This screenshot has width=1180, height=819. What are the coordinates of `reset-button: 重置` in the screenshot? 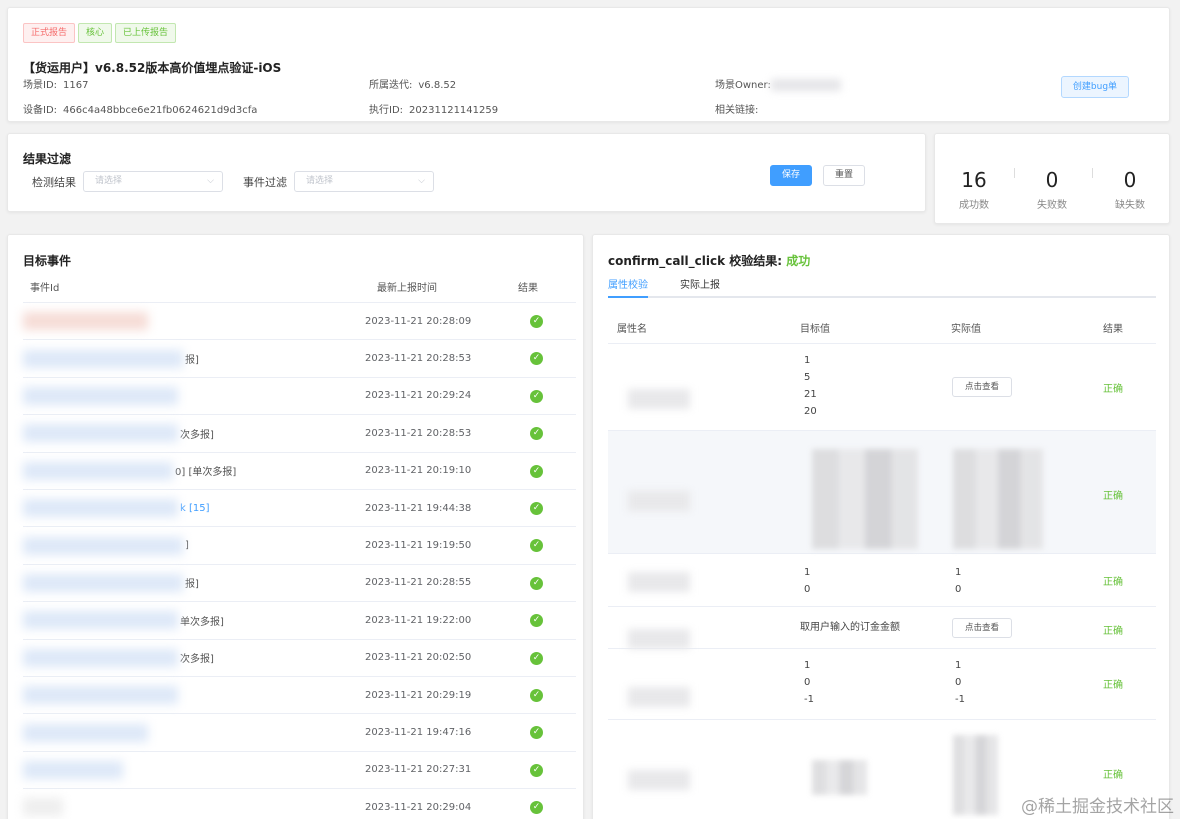 It's located at (844, 175).